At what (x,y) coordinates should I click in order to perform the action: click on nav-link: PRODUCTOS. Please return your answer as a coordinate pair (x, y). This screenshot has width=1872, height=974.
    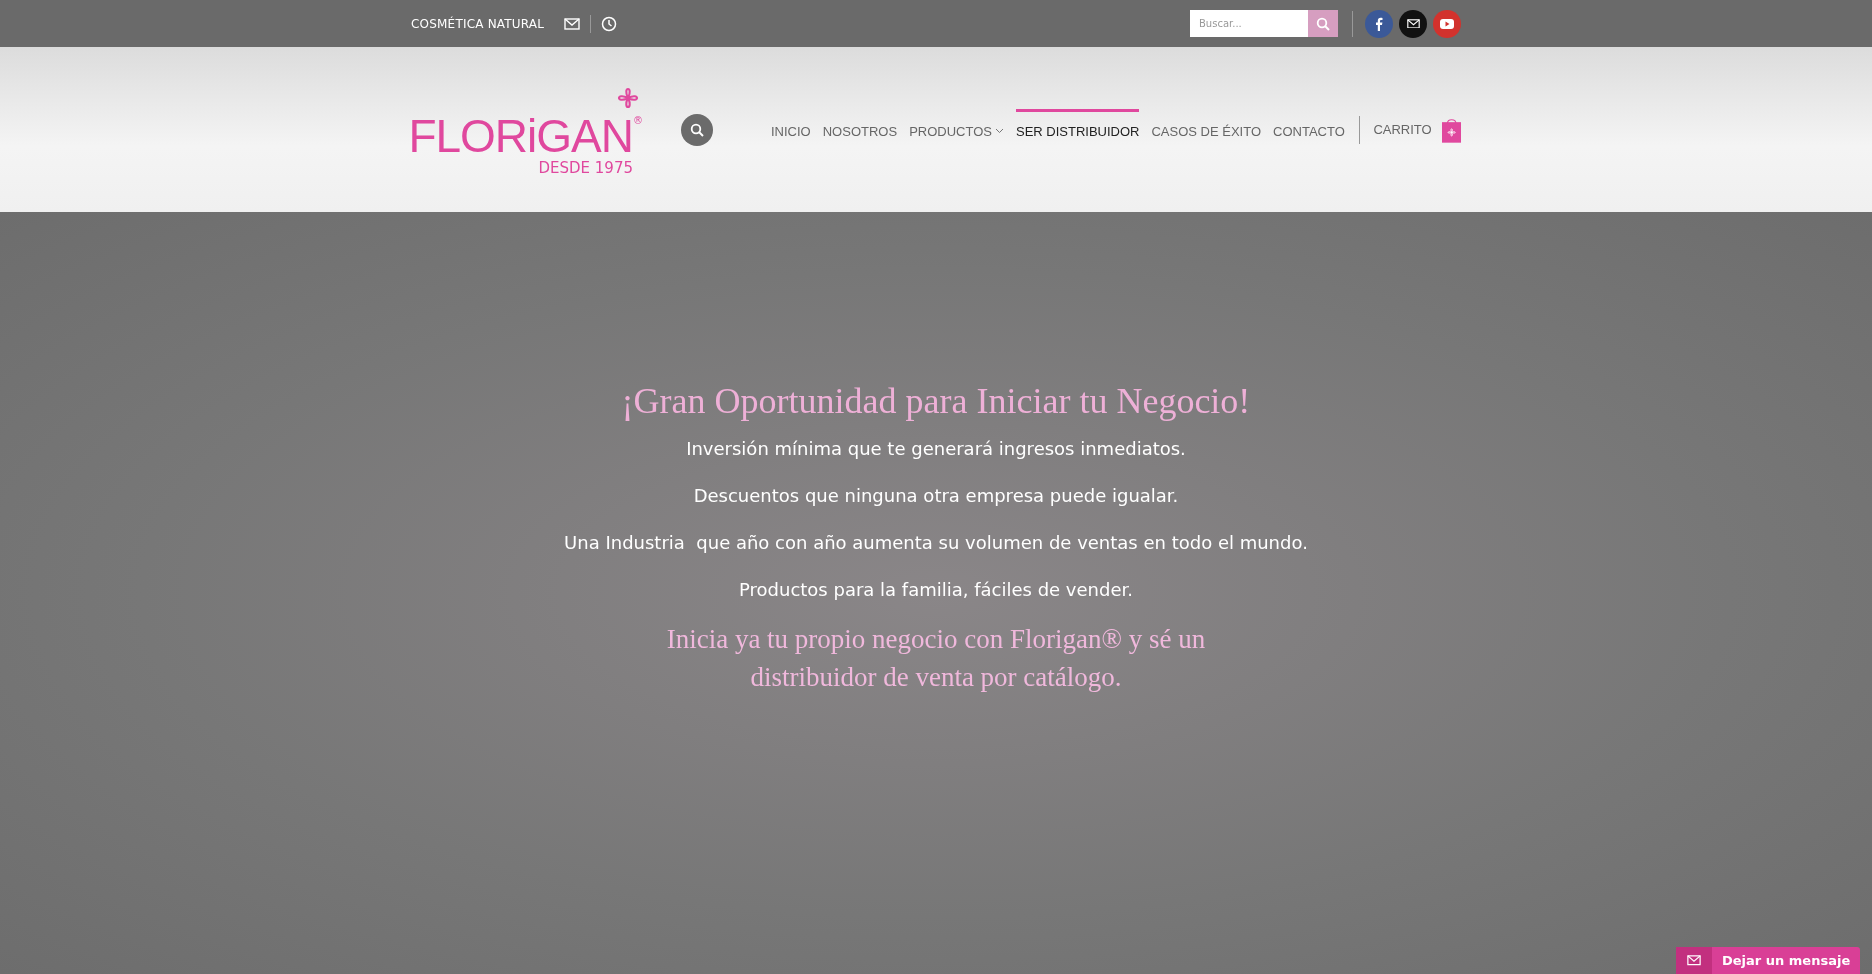
    Looking at the image, I should click on (956, 129).